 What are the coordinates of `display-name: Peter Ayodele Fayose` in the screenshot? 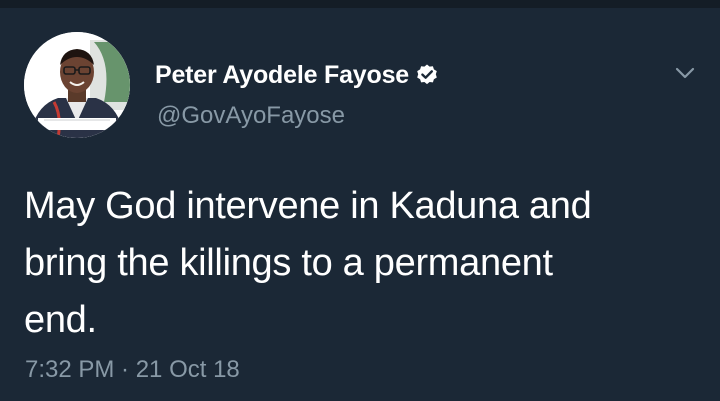 It's located at (282, 75).